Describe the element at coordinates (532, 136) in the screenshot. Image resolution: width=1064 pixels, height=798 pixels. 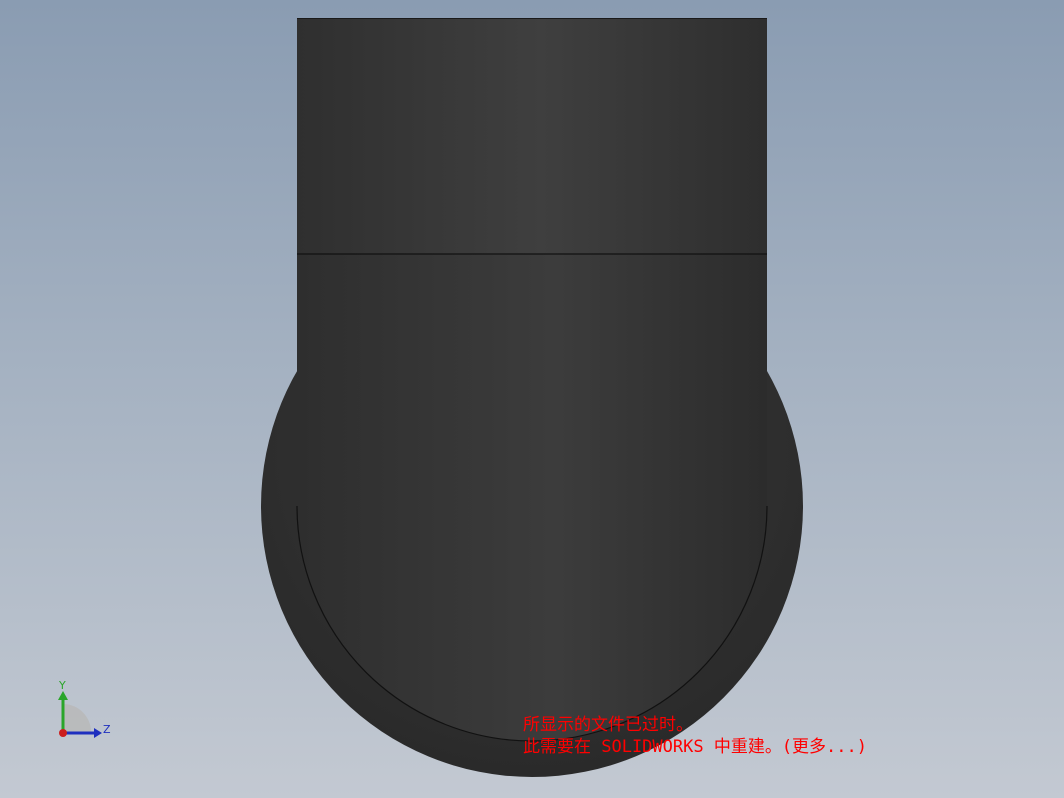
I see `pipe-upper-segment` at that location.